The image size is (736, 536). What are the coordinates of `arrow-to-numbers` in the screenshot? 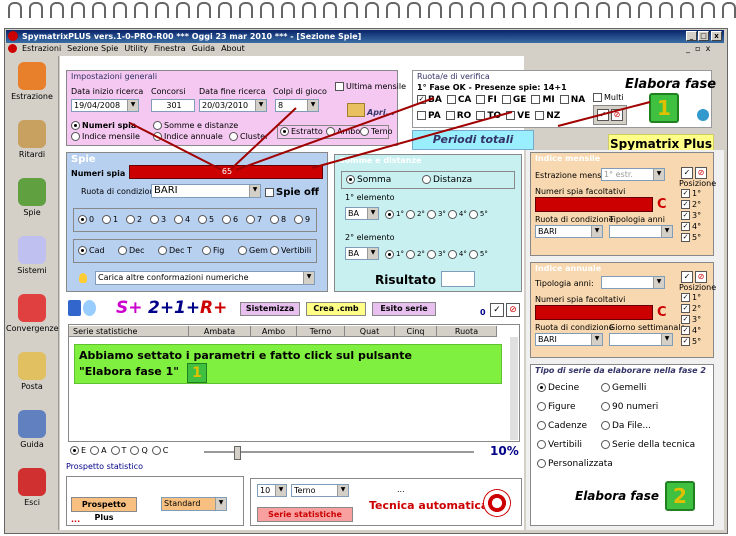 It's located at (176, 146).